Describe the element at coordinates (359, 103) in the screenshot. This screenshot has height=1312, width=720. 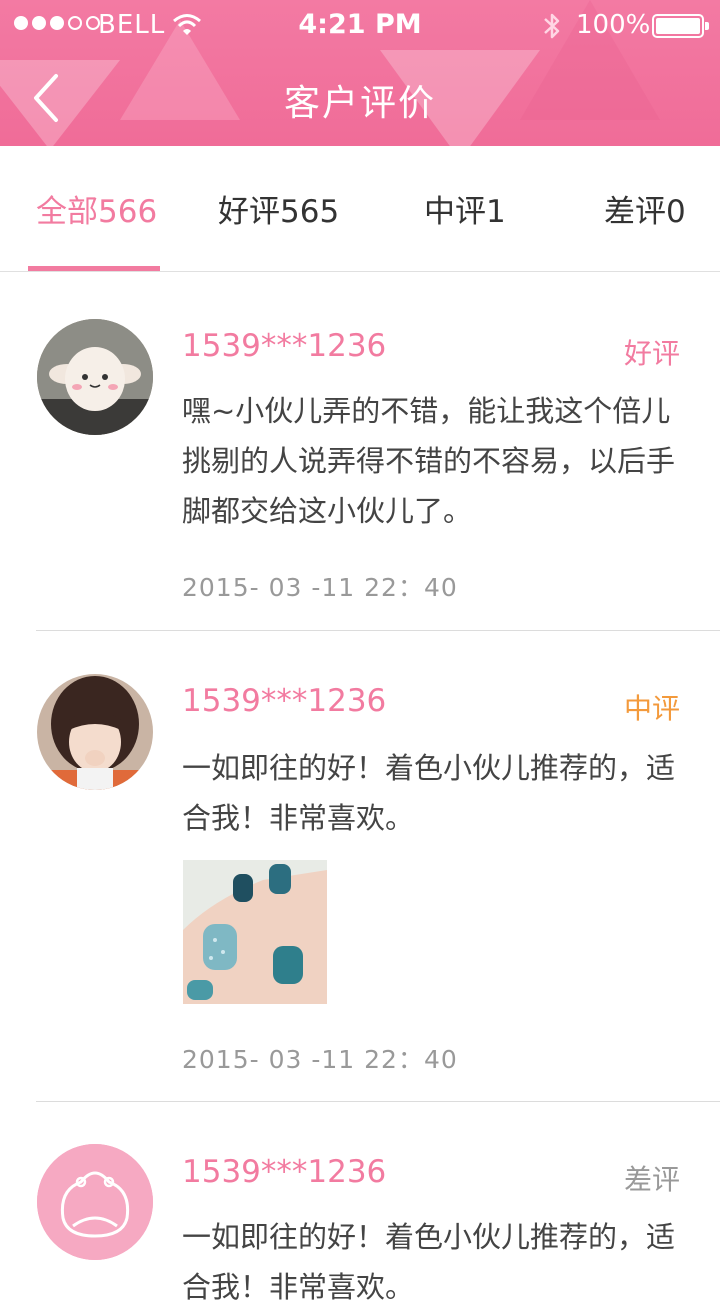
I see `page-title: 客户评价` at that location.